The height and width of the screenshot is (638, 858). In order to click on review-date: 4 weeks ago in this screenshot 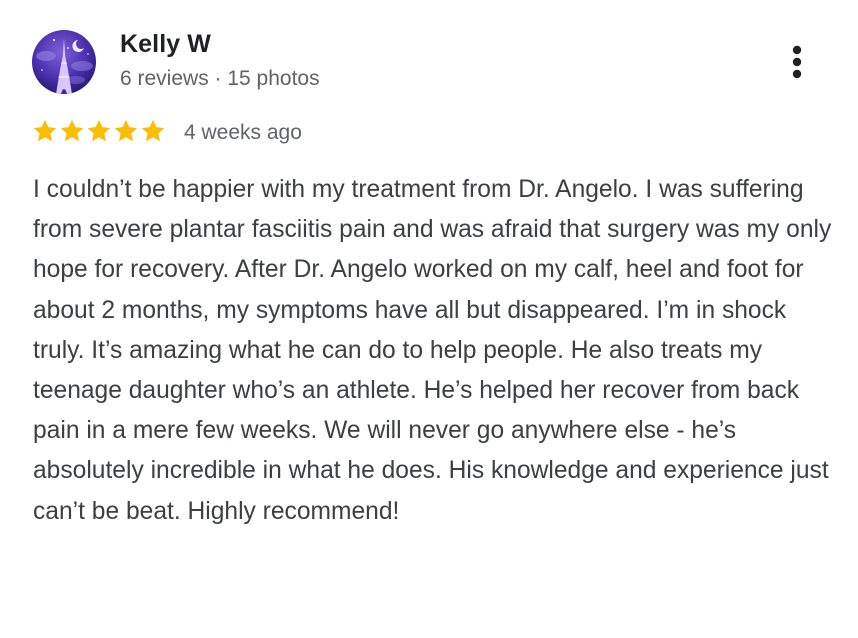, I will do `click(243, 132)`.